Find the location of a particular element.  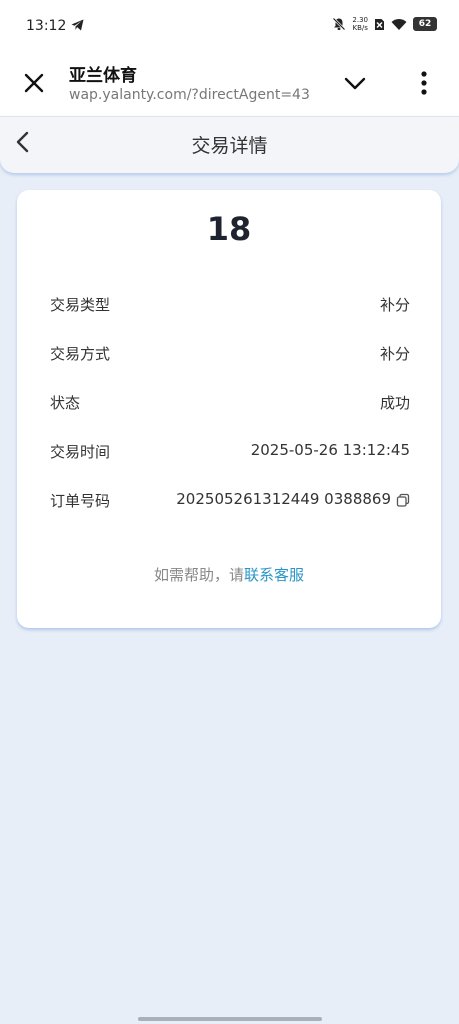

help-prefix: 如需帮助，请 is located at coordinates (198, 575).